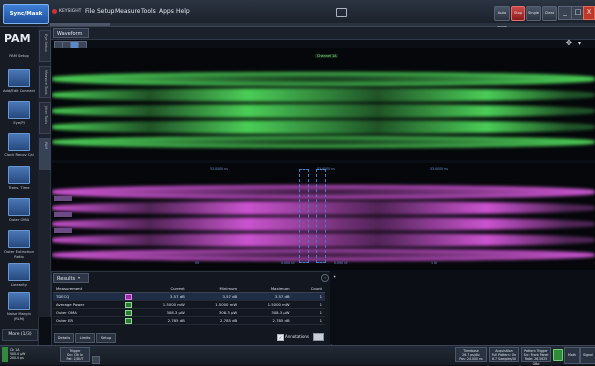  I want to click on current-value: 2.785 dB, so click(161, 320).